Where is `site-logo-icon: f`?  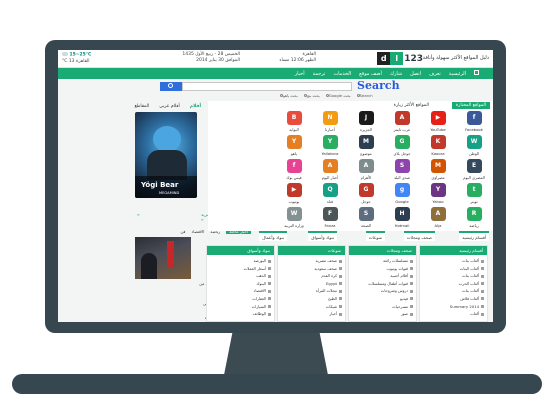
site-logo-icon: f is located at coordinates (294, 166).